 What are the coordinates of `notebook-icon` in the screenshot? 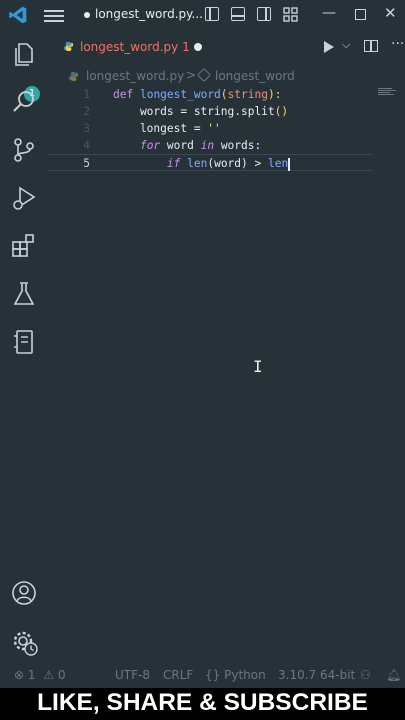 It's located at (24, 342).